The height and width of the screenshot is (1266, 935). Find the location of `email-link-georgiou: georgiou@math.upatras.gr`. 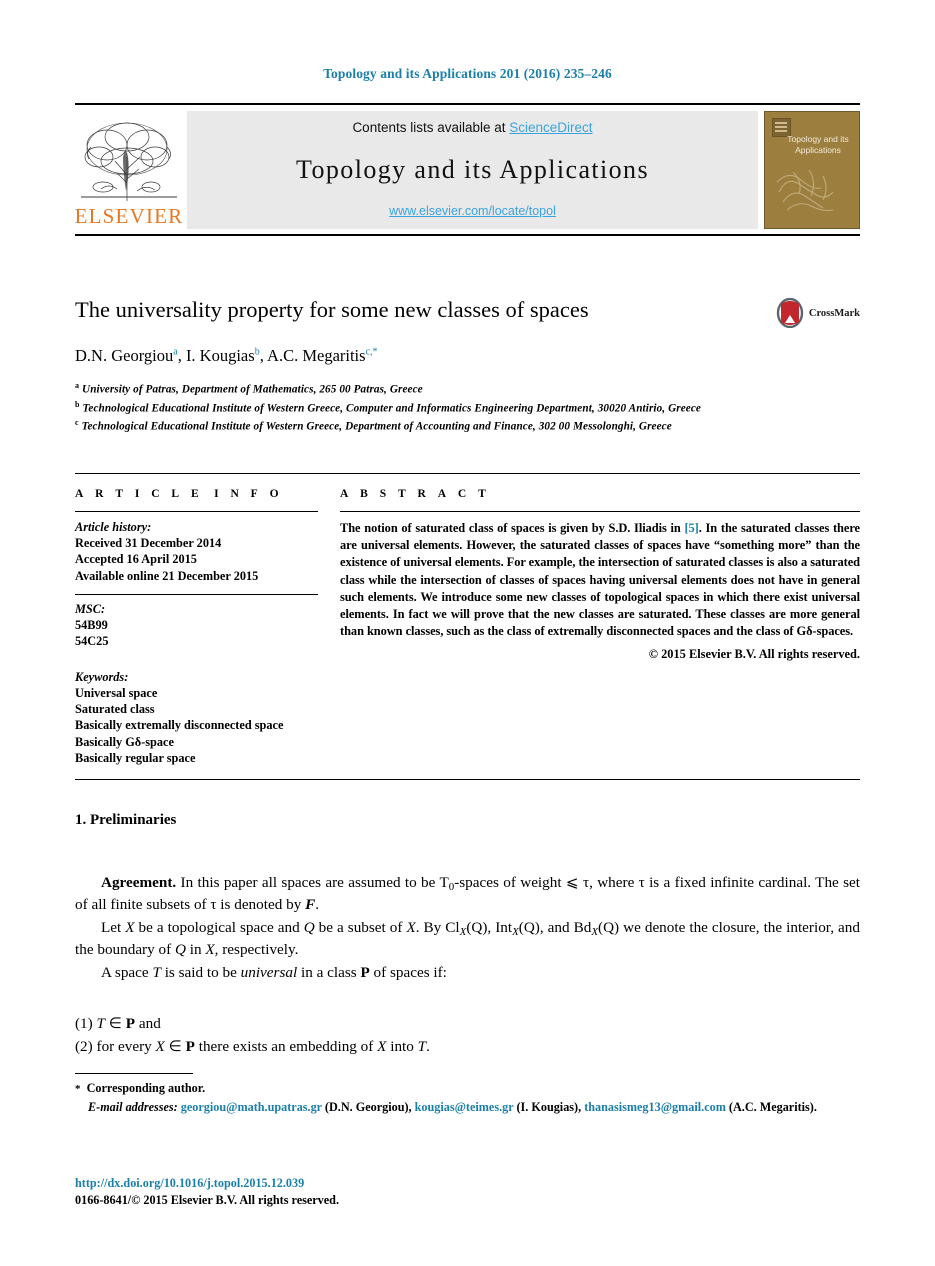

email-link-georgiou: georgiou@math.upatras.gr is located at coordinates (251, 1107).